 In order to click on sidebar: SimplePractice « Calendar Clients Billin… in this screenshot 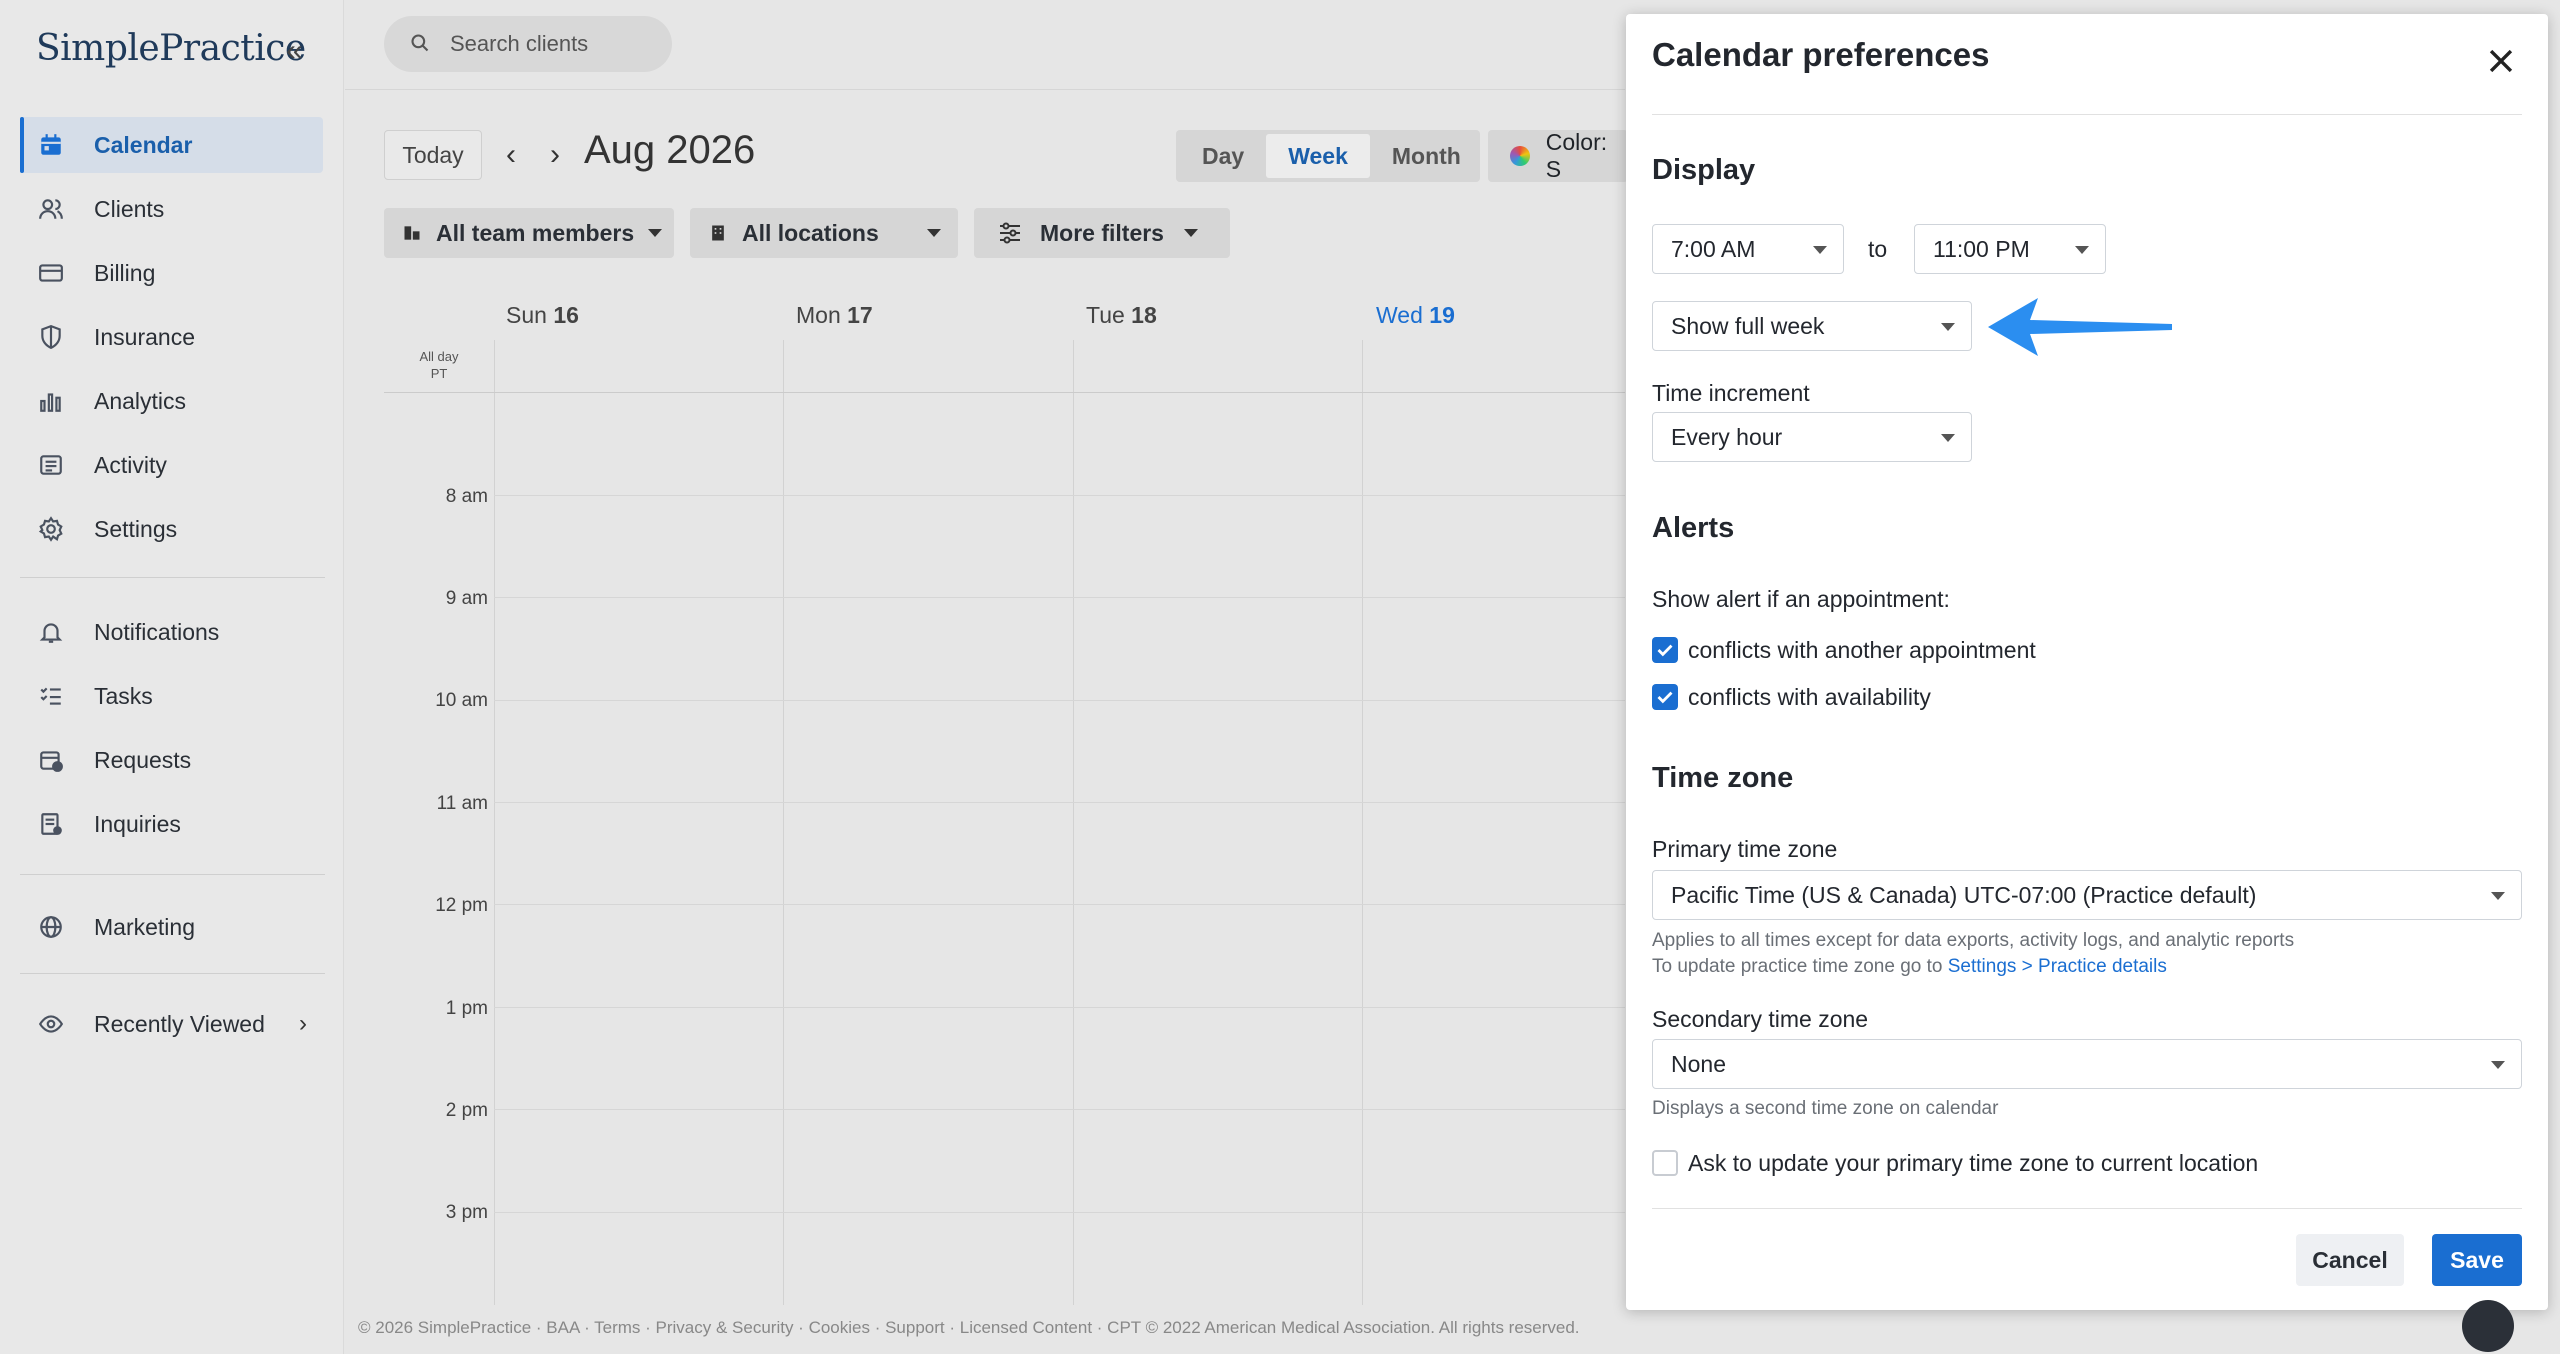, I will do `click(172, 677)`.